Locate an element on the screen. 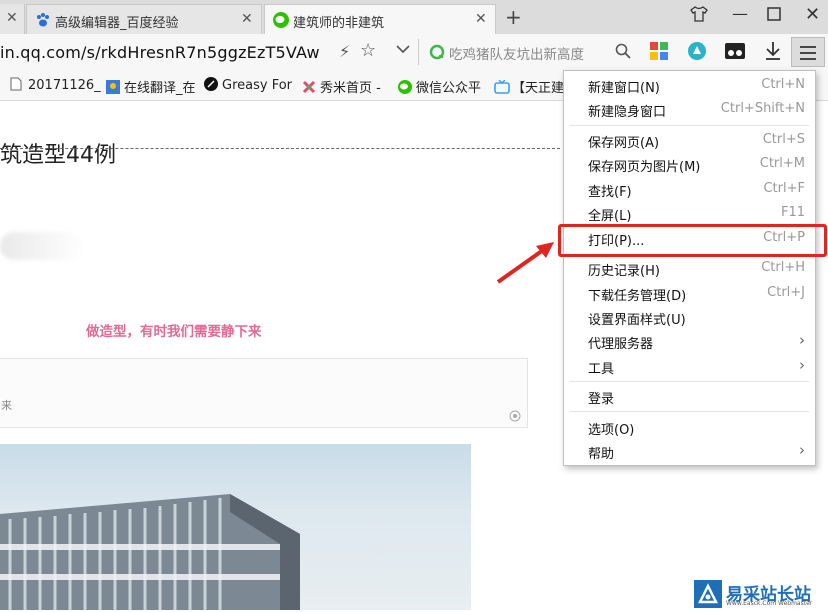 The width and height of the screenshot is (828, 612). menu-item-save-as-image: 保存网页为图片(M) Ctrl+M is located at coordinates (689, 164).